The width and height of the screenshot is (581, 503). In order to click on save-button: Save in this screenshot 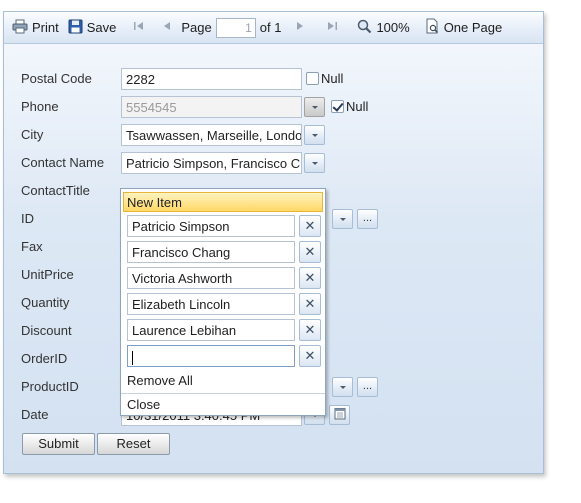, I will do `click(92, 28)`.